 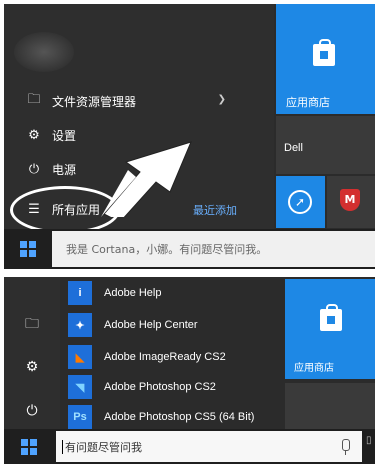 I want to click on menu-item-label: 文件资源管理器, so click(x=94, y=101).